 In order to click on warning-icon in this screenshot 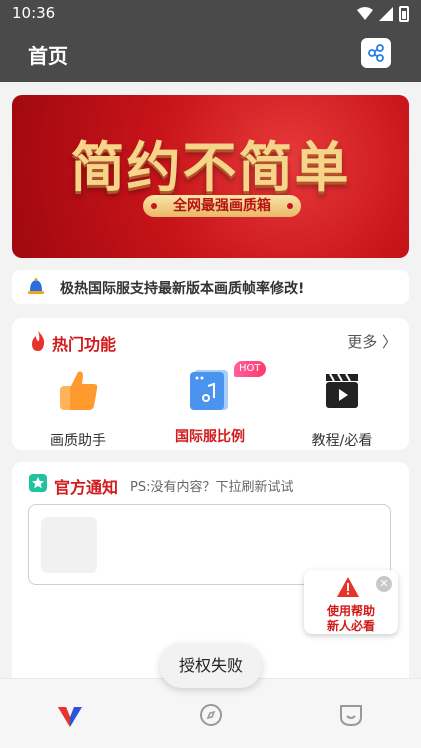, I will do `click(348, 587)`.